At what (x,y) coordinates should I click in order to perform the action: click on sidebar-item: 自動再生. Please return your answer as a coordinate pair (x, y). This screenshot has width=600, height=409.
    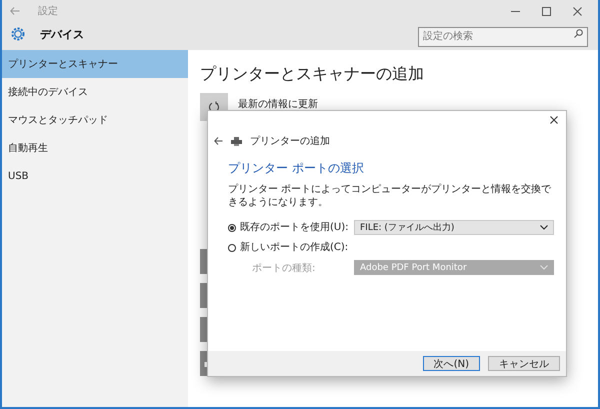
    Looking at the image, I should click on (95, 148).